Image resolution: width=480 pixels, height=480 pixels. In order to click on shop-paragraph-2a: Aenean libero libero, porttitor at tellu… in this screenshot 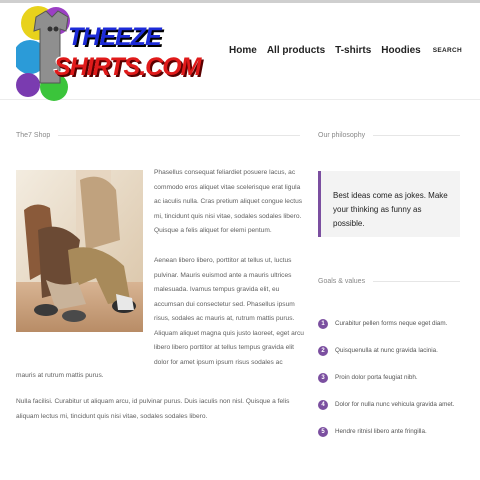, I will do `click(229, 311)`.